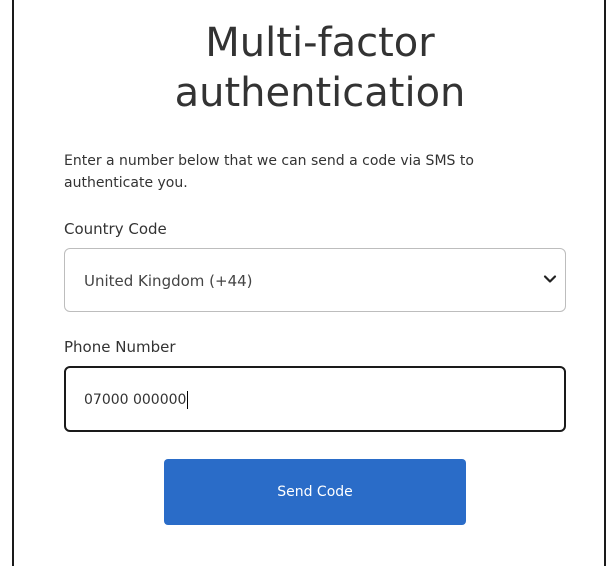  Describe the element at coordinates (188, 400) in the screenshot. I see `text-cursor` at that location.